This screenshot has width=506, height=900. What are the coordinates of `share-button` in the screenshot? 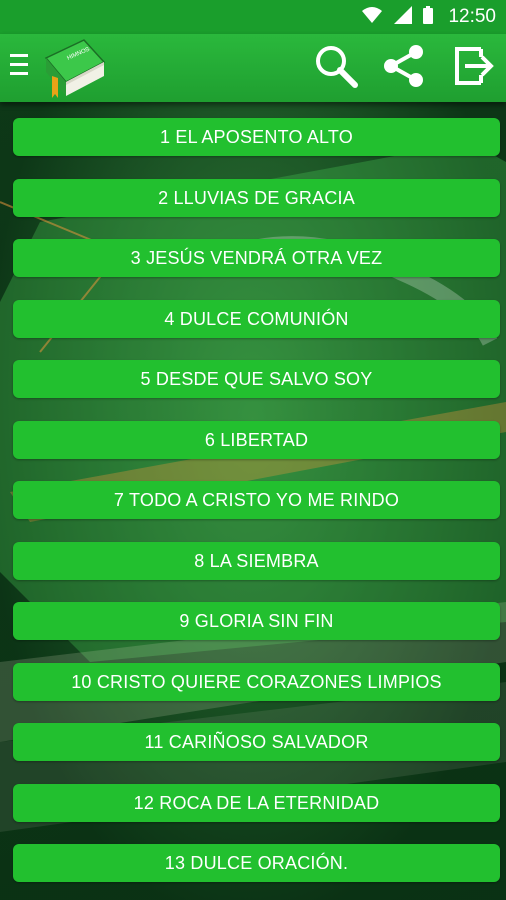 It's located at (404, 68).